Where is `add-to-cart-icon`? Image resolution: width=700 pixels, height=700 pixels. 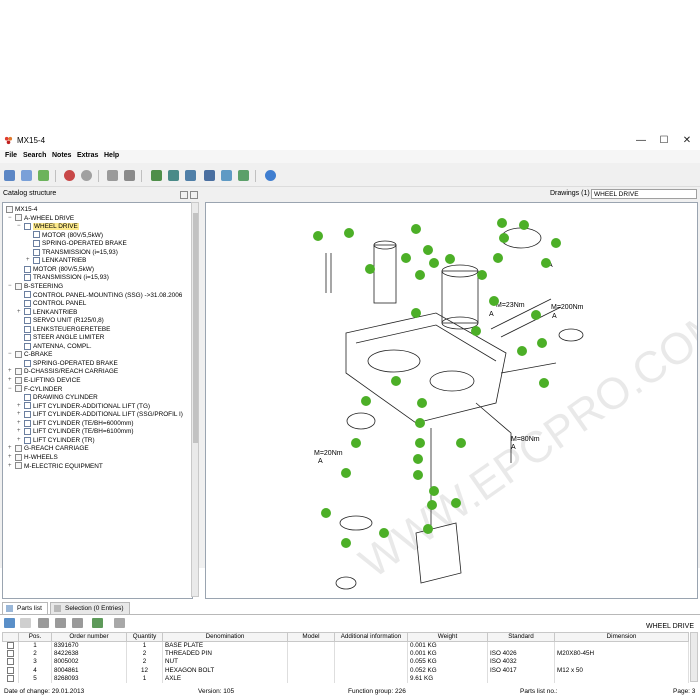 add-to-cart-icon is located at coordinates (97, 623).